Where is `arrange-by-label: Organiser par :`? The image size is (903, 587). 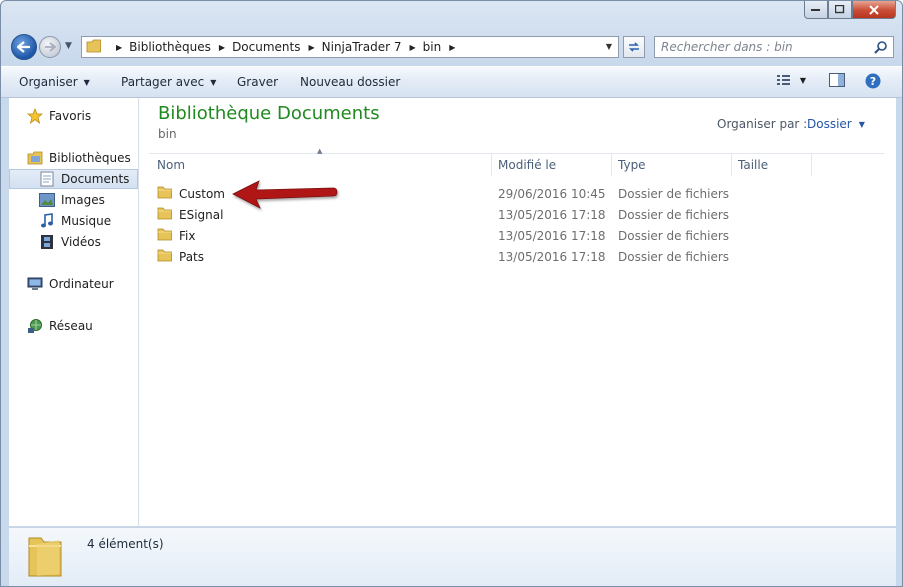 arrange-by-label: Organiser par : is located at coordinates (762, 124).